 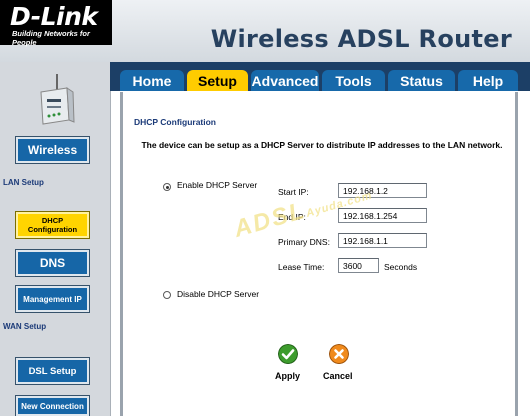 What do you see at coordinates (382, 215) in the screenshot?
I see `end-ip-input` at bounding box center [382, 215].